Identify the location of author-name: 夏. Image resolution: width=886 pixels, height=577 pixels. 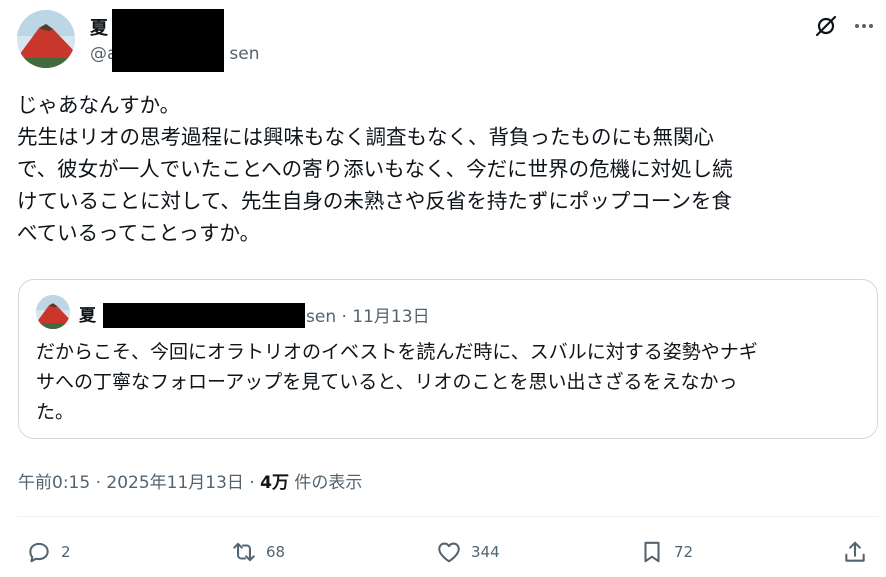
(99, 27).